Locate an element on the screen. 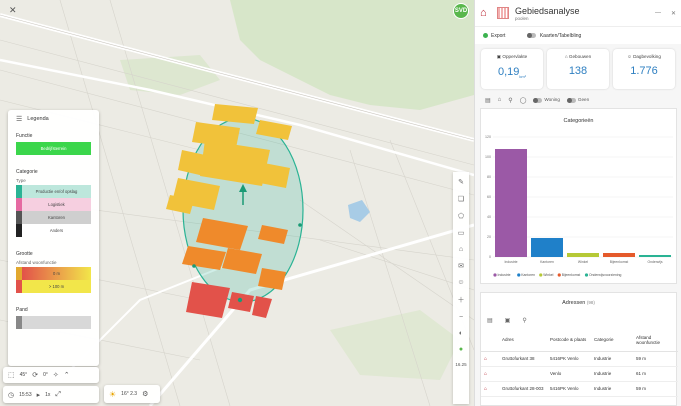 This screenshot has height=406, width=681. collapse-icon: ⌃ is located at coordinates (67, 375).